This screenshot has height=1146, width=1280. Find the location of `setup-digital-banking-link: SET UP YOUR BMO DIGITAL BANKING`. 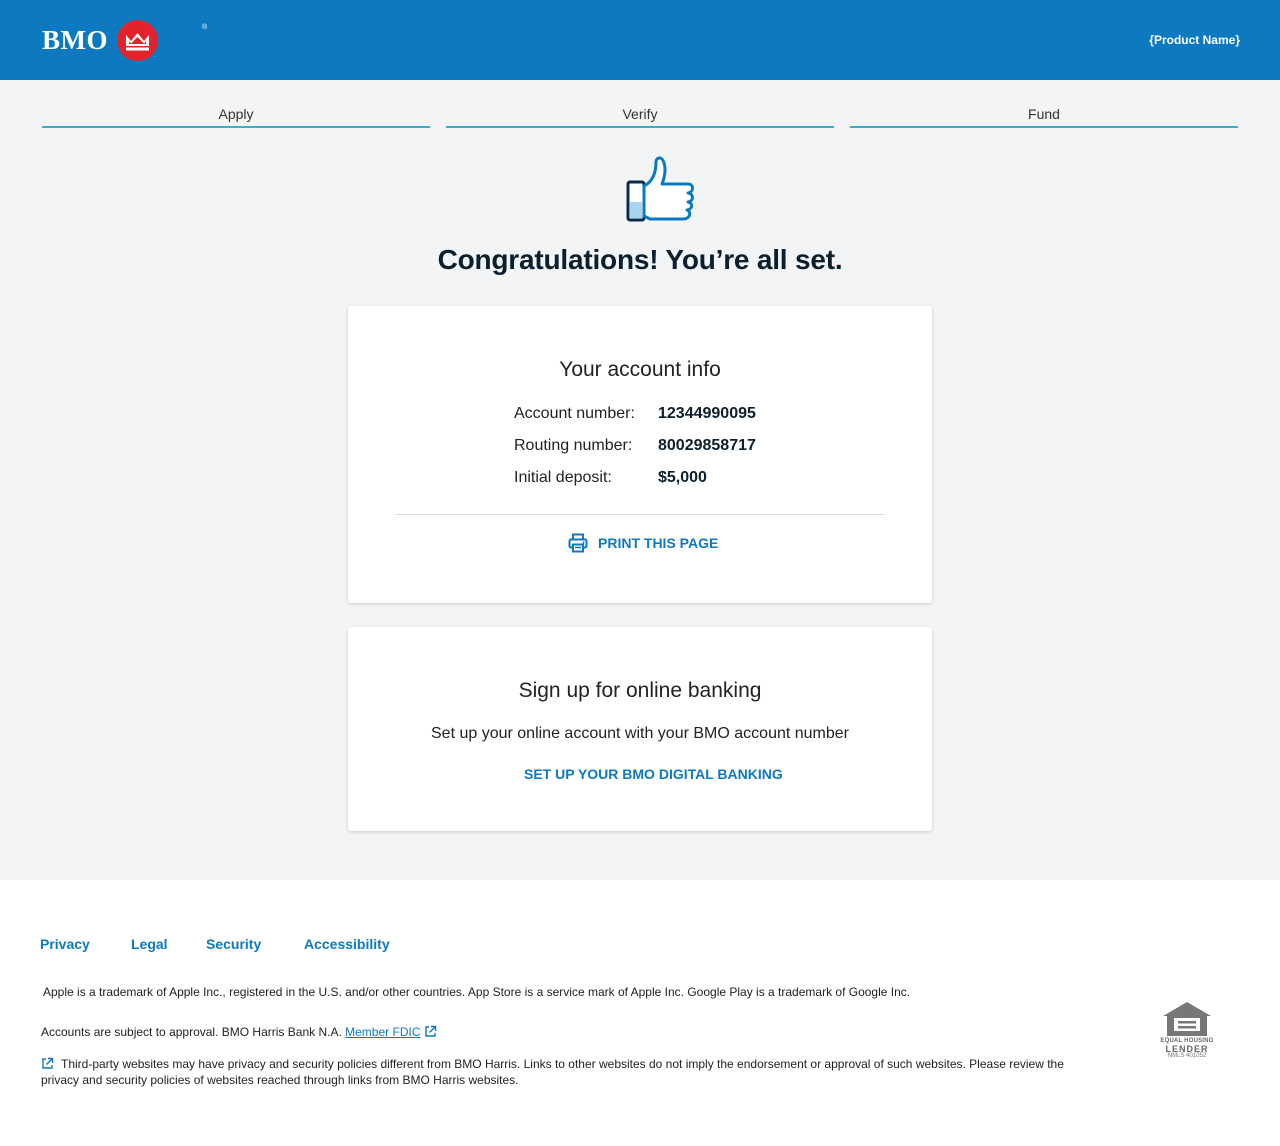

setup-digital-banking-link: SET UP YOUR BMO DIGITAL BANKING is located at coordinates (653, 774).